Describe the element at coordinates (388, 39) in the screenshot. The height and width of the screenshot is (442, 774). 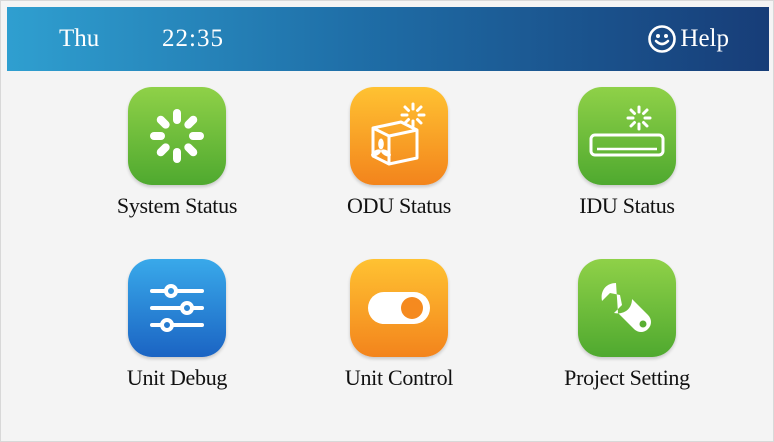
I see `top-bar: Thu 22:35 Help` at that location.